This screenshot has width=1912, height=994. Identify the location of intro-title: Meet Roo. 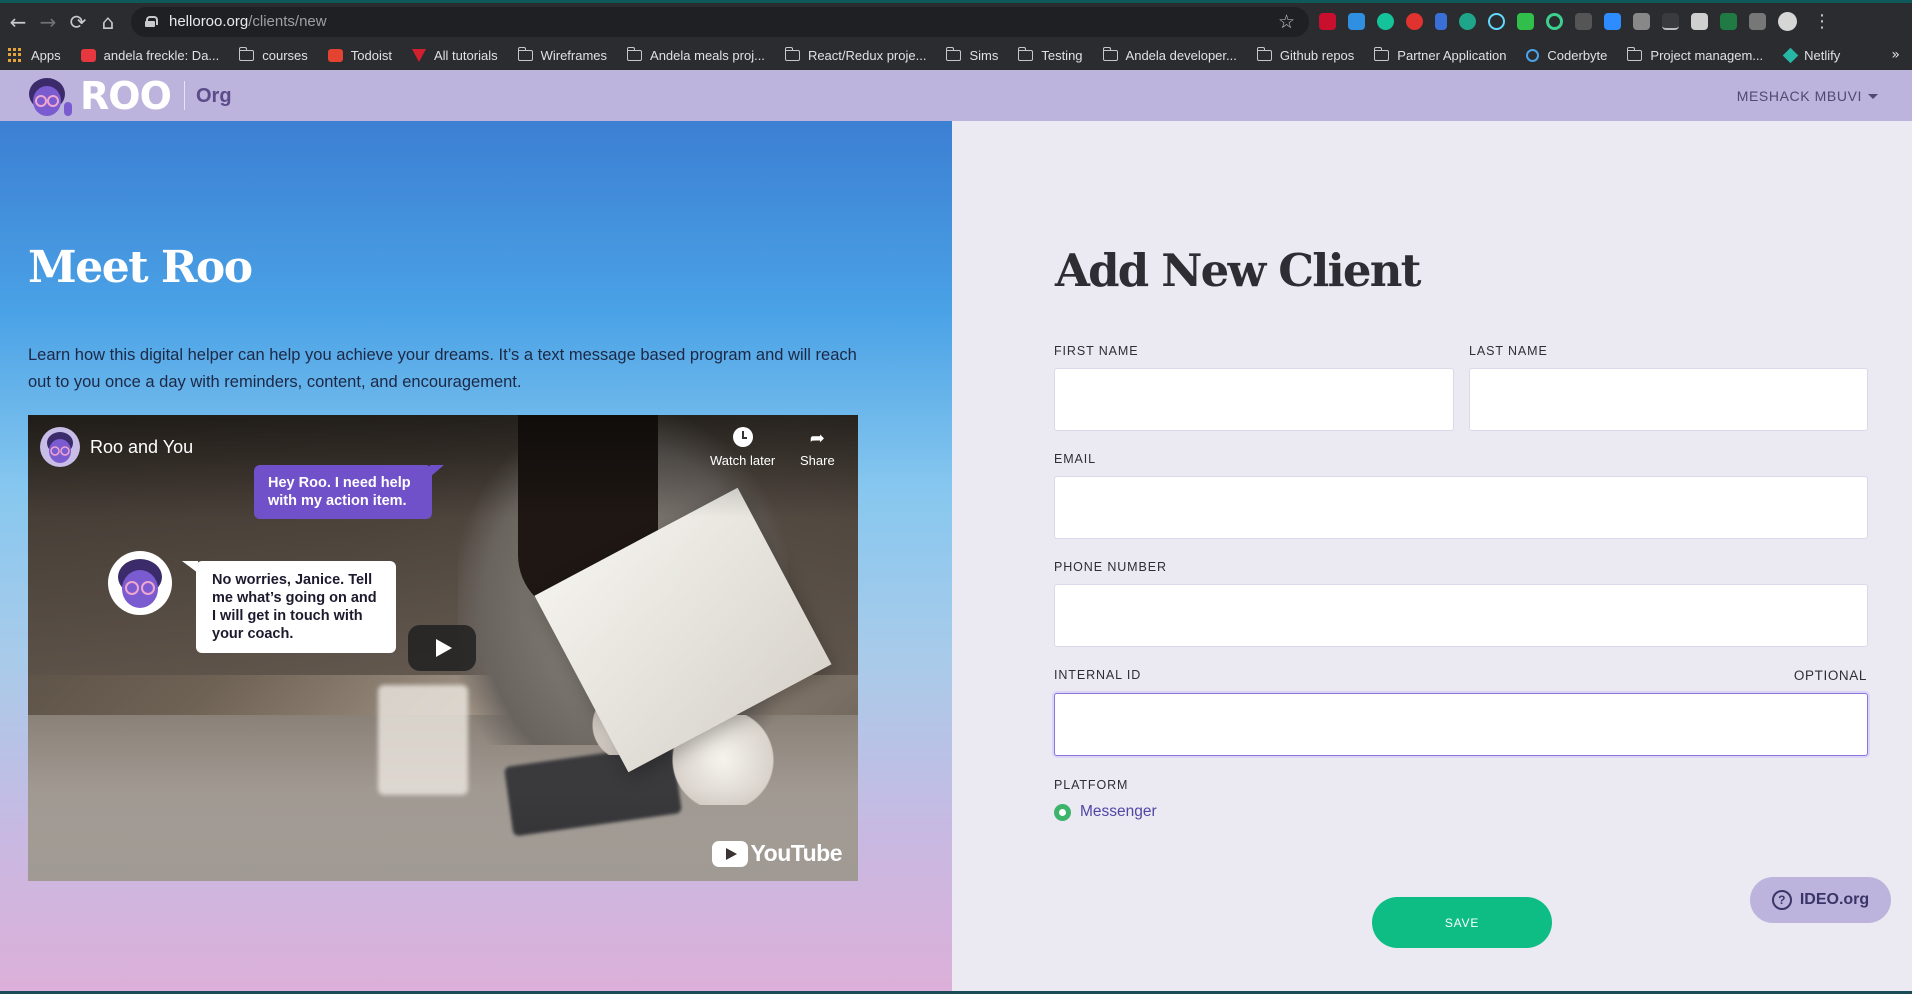
(140, 267).